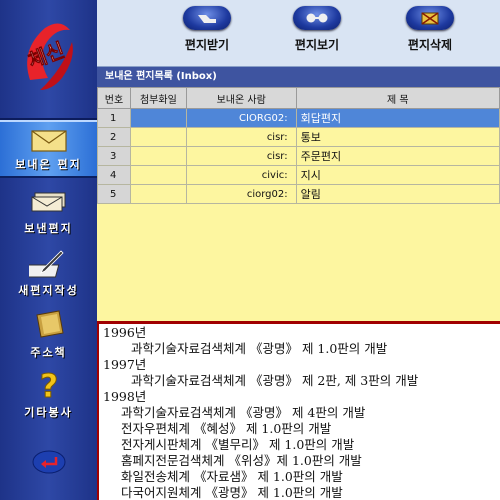 The image size is (500, 500). What do you see at coordinates (430, 45) in the screenshot?
I see `delete-mail-label: 편지삭제` at bounding box center [430, 45].